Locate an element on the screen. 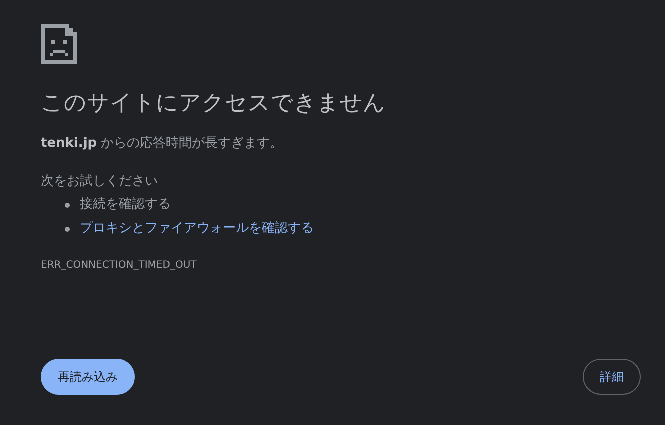 This screenshot has height=425, width=665. error-code: ERR_CONNECTION_TIMED_OUT is located at coordinates (119, 265).